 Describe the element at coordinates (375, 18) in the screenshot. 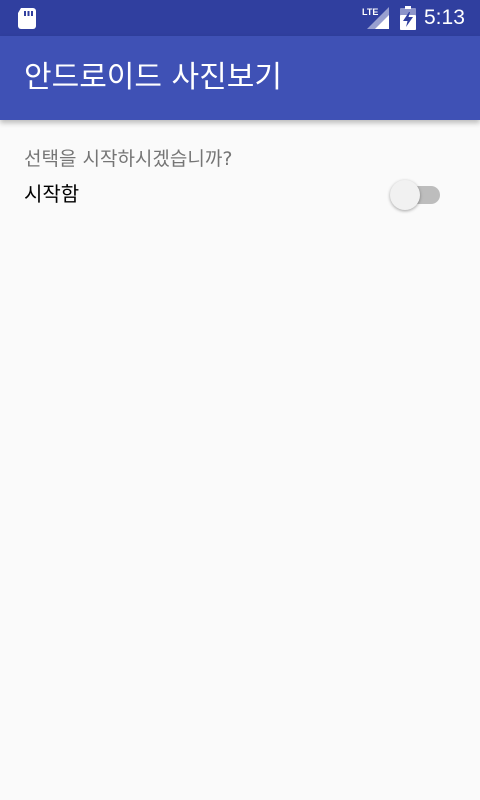

I see `lte-signal-icon: LTE` at that location.